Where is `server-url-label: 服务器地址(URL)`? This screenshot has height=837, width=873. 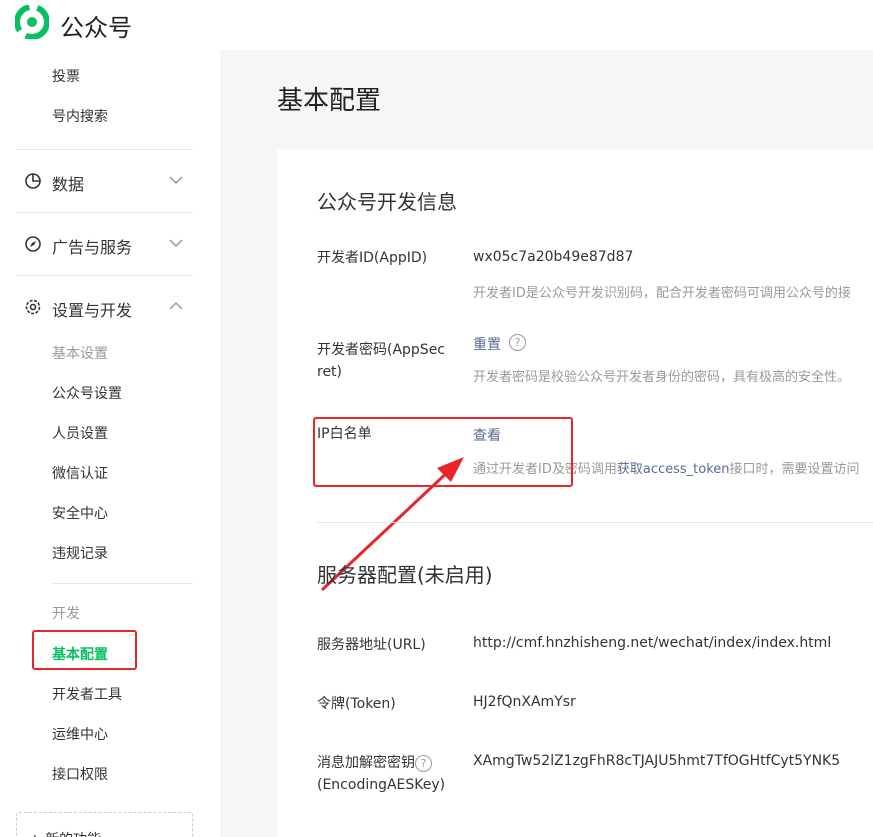 server-url-label: 服务器地址(URL) is located at coordinates (371, 645).